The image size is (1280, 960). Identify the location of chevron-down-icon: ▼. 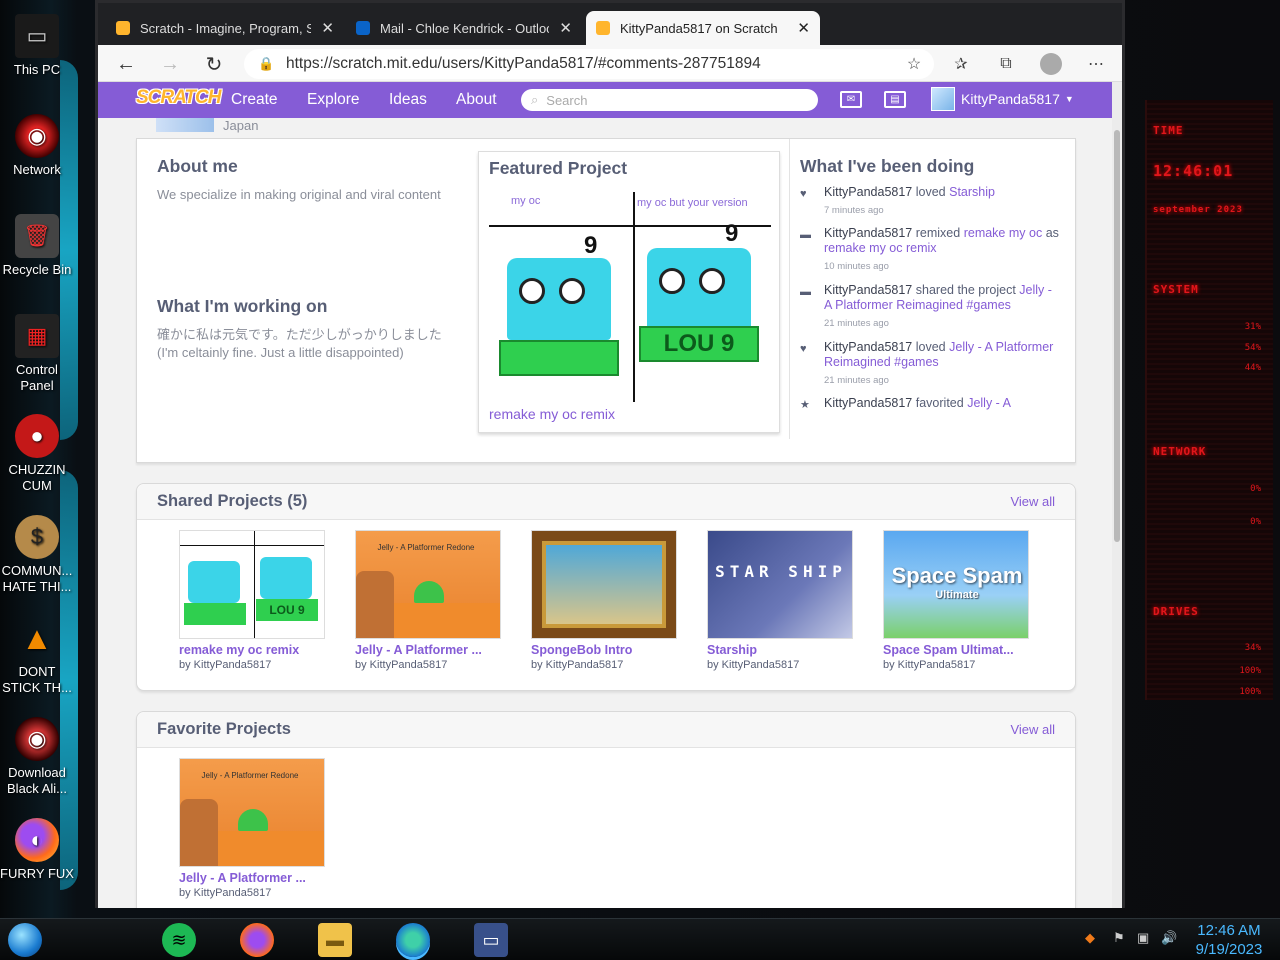
(1069, 99).